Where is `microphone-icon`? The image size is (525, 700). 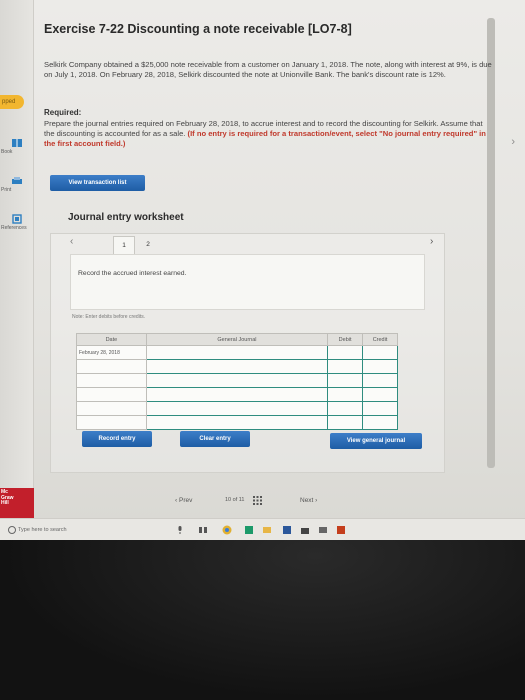 microphone-icon is located at coordinates (180, 530).